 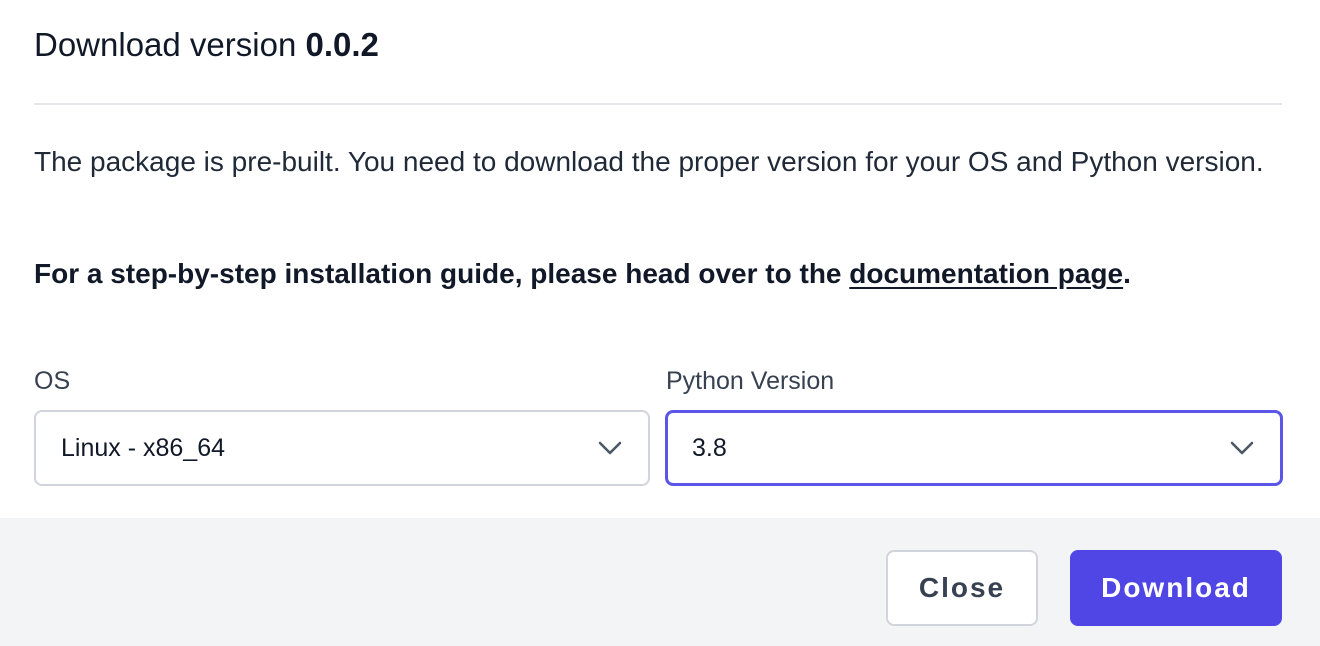 What do you see at coordinates (1127, 273) in the screenshot?
I see `guide-suffix: .` at bounding box center [1127, 273].